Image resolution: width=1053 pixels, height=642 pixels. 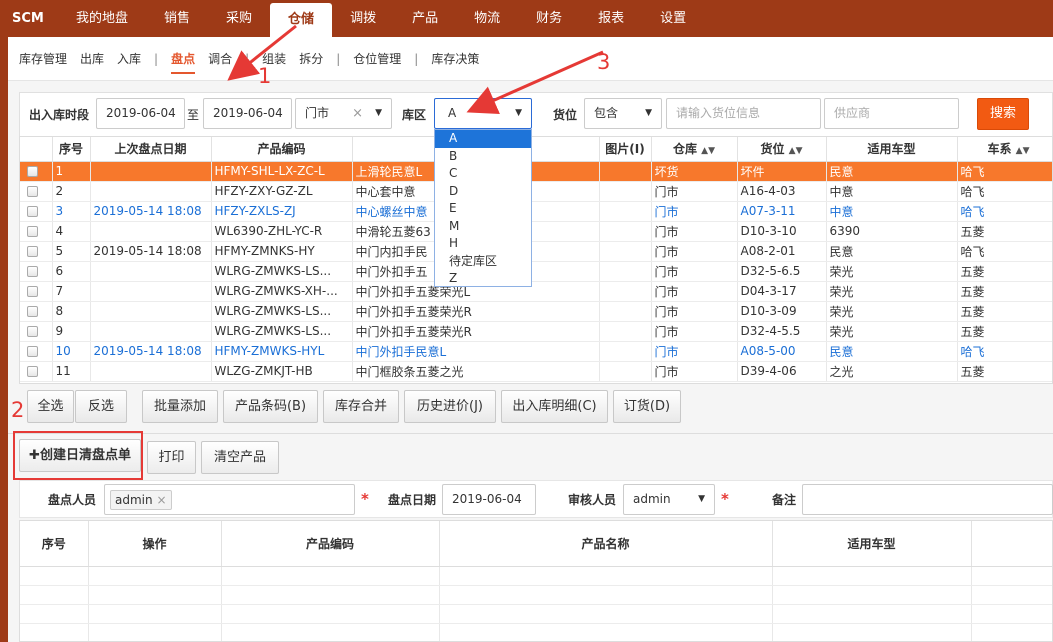 What do you see at coordinates (669, 499) in the screenshot?
I see `reviewer-select: admin ▼` at bounding box center [669, 499].